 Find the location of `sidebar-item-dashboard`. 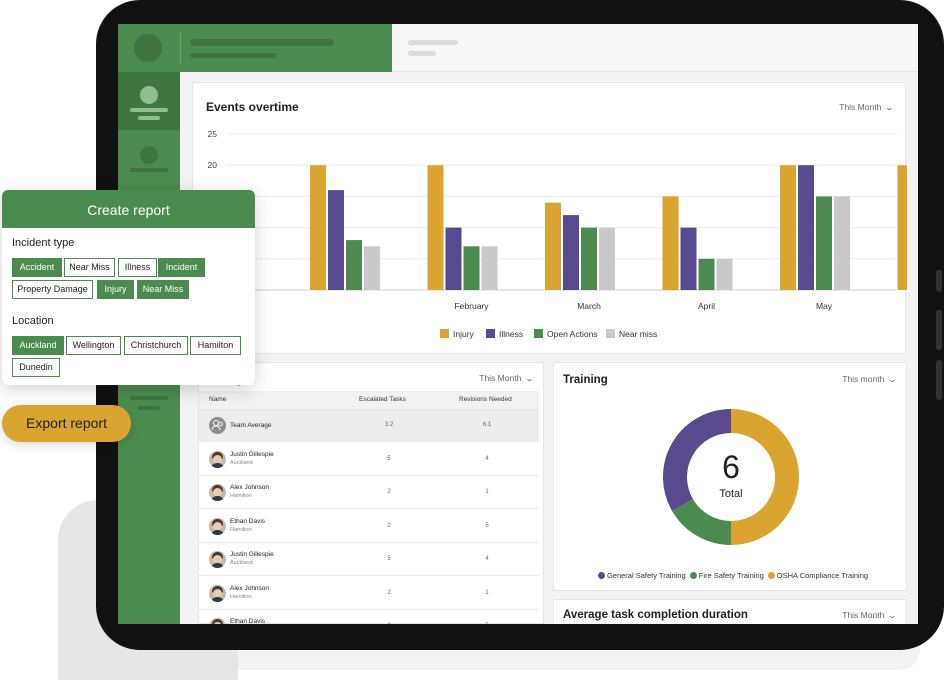

sidebar-item-dashboard is located at coordinates (149, 101).